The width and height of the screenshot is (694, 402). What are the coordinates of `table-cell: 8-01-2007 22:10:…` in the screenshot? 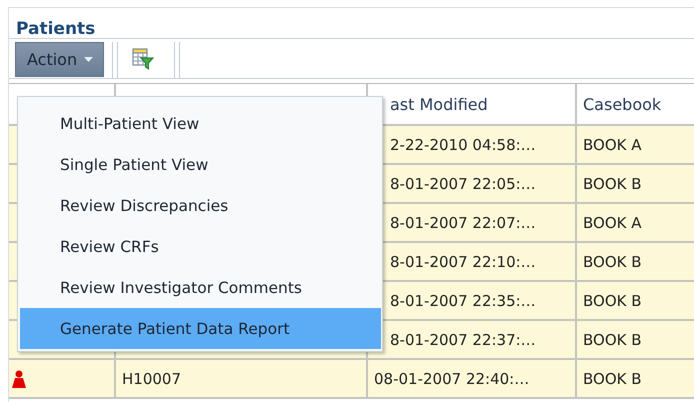 It's located at (463, 261).